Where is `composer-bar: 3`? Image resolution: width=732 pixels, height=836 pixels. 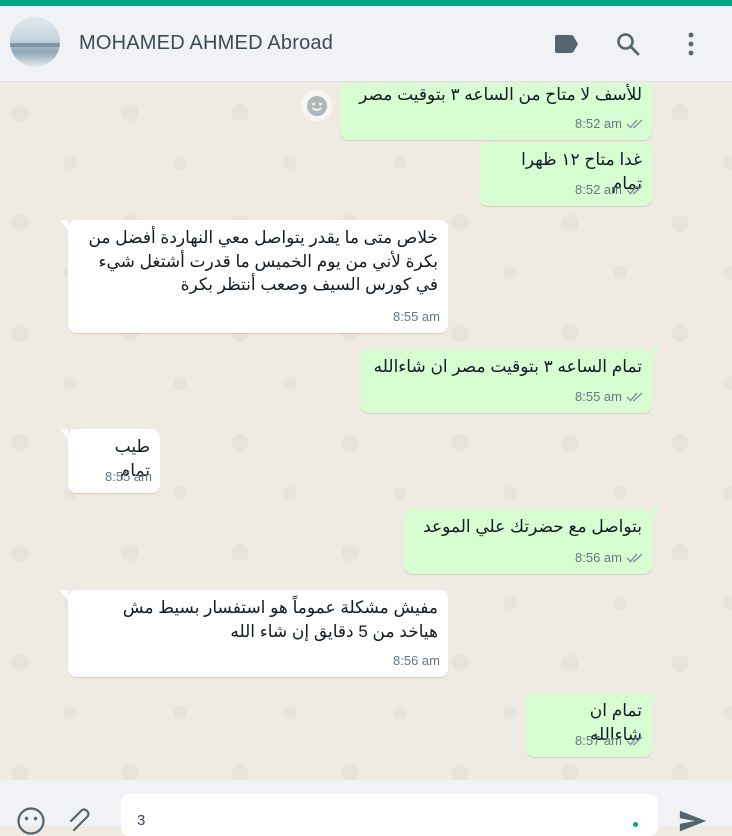 composer-bar: 3 is located at coordinates (366, 808).